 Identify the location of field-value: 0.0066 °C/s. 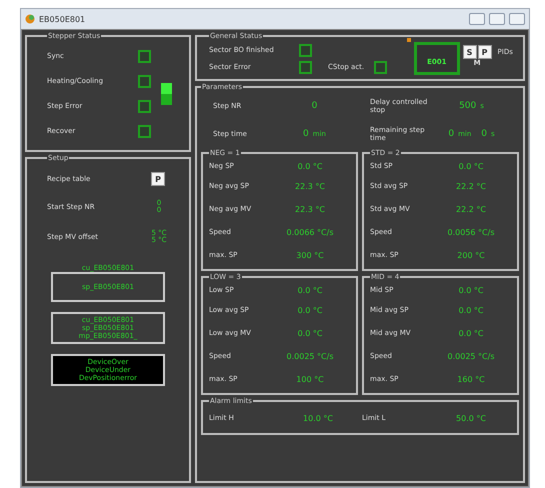
(310, 232).